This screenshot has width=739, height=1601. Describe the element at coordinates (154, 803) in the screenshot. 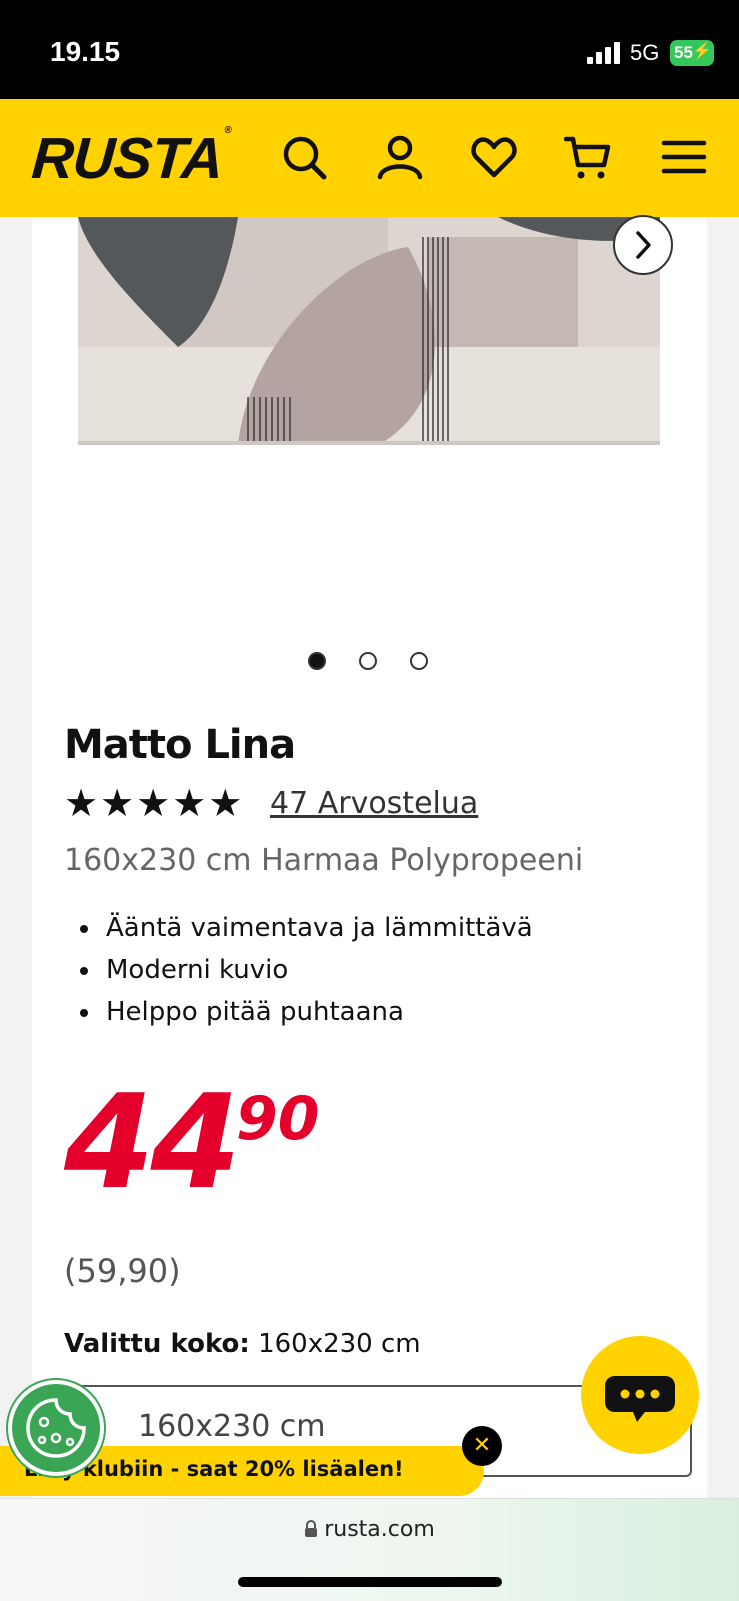

I see `rating-stars: ★★★★★` at that location.